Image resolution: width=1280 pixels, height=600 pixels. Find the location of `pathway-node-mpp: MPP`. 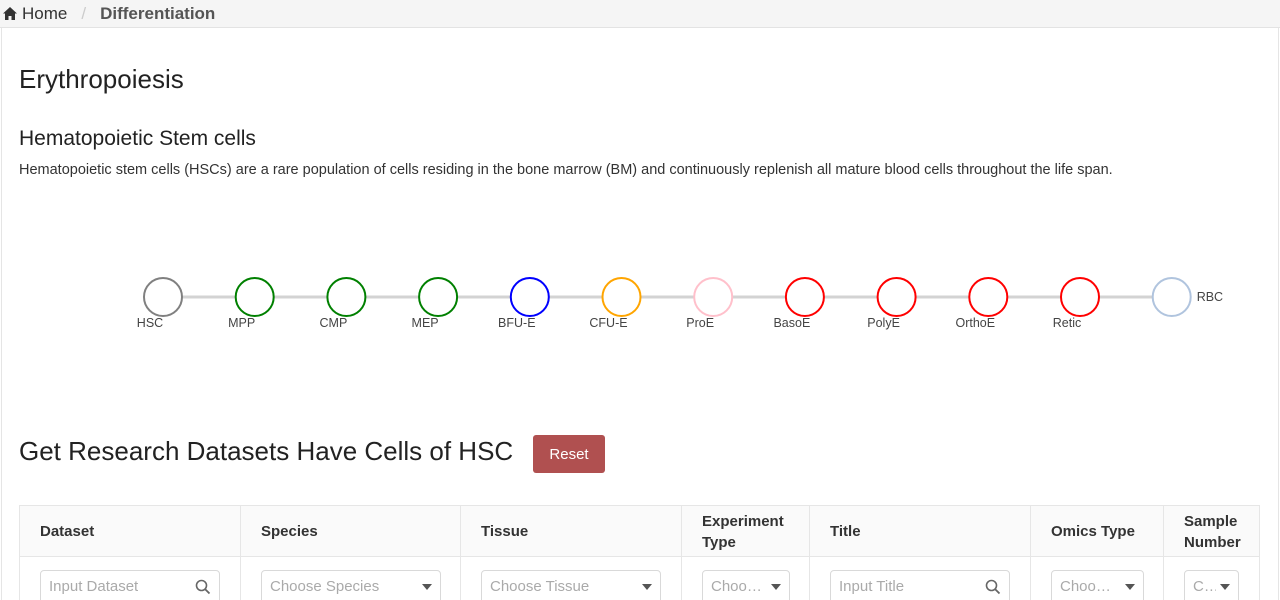

pathway-node-mpp: MPP is located at coordinates (251, 303).